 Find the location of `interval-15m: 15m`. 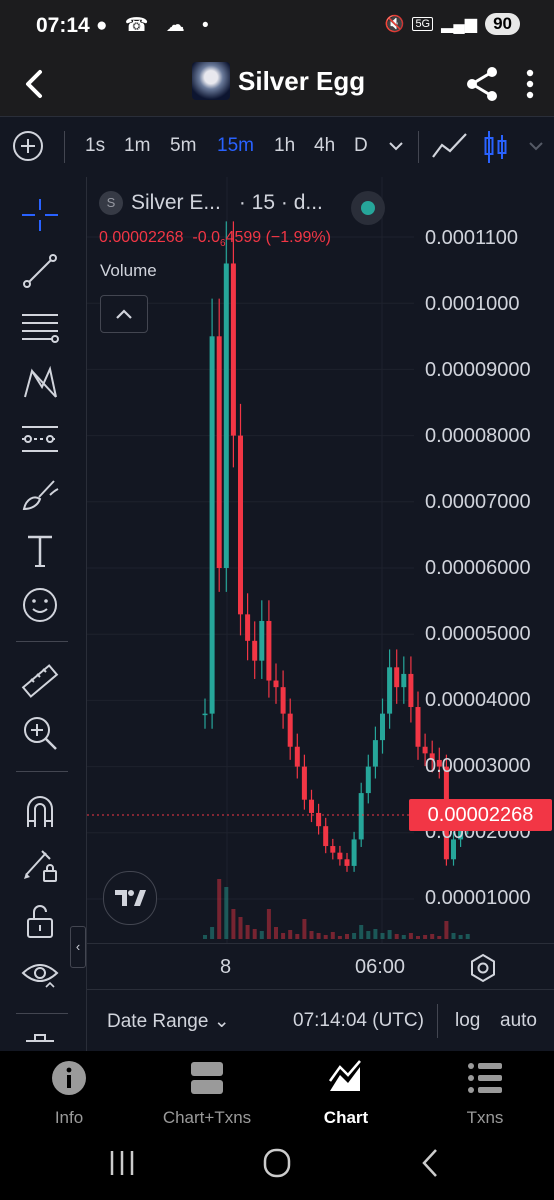

interval-15m: 15m is located at coordinates (235, 146).